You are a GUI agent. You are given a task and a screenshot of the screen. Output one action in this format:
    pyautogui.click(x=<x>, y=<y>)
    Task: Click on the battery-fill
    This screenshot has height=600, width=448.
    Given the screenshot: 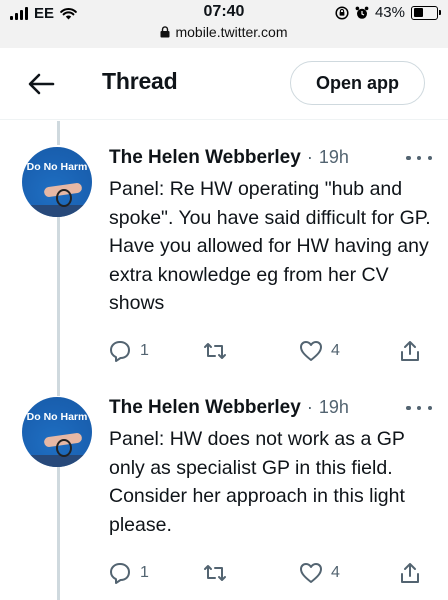 What is the action you would take?
    pyautogui.click(x=418, y=12)
    